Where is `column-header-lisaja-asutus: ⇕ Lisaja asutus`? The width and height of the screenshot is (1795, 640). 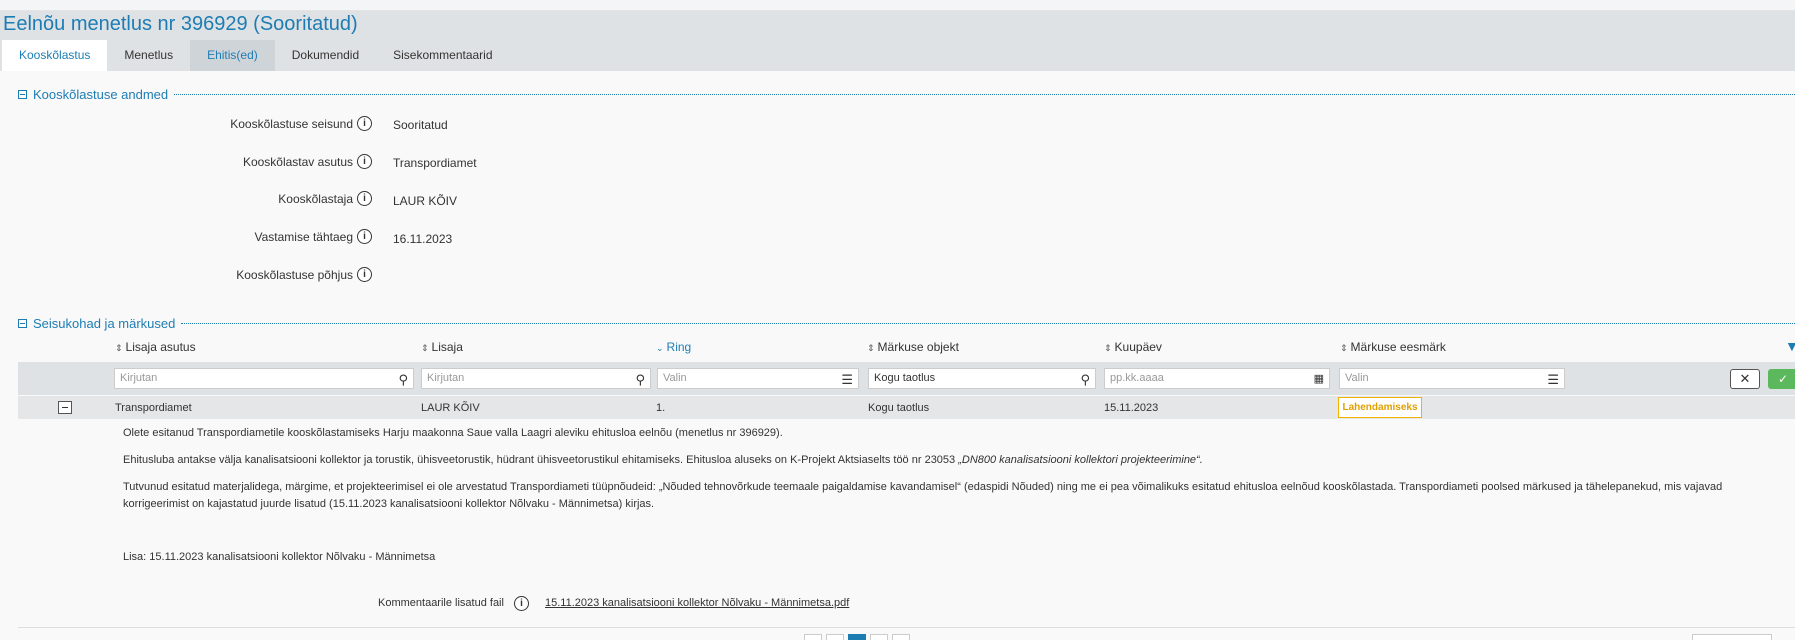 column-header-lisaja-asutus: ⇕ Lisaja asutus is located at coordinates (155, 347).